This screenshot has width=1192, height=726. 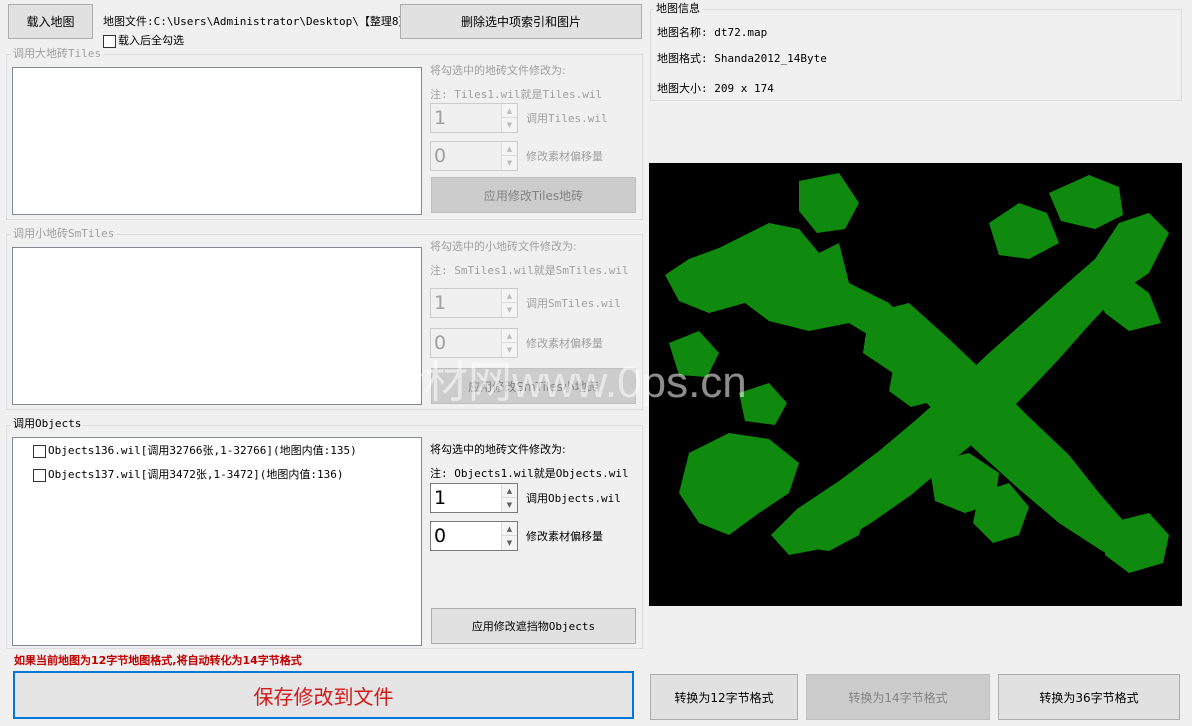 I want to click on map-format-label: 地图格式: Shanda2012_14Byte, so click(x=742, y=58).